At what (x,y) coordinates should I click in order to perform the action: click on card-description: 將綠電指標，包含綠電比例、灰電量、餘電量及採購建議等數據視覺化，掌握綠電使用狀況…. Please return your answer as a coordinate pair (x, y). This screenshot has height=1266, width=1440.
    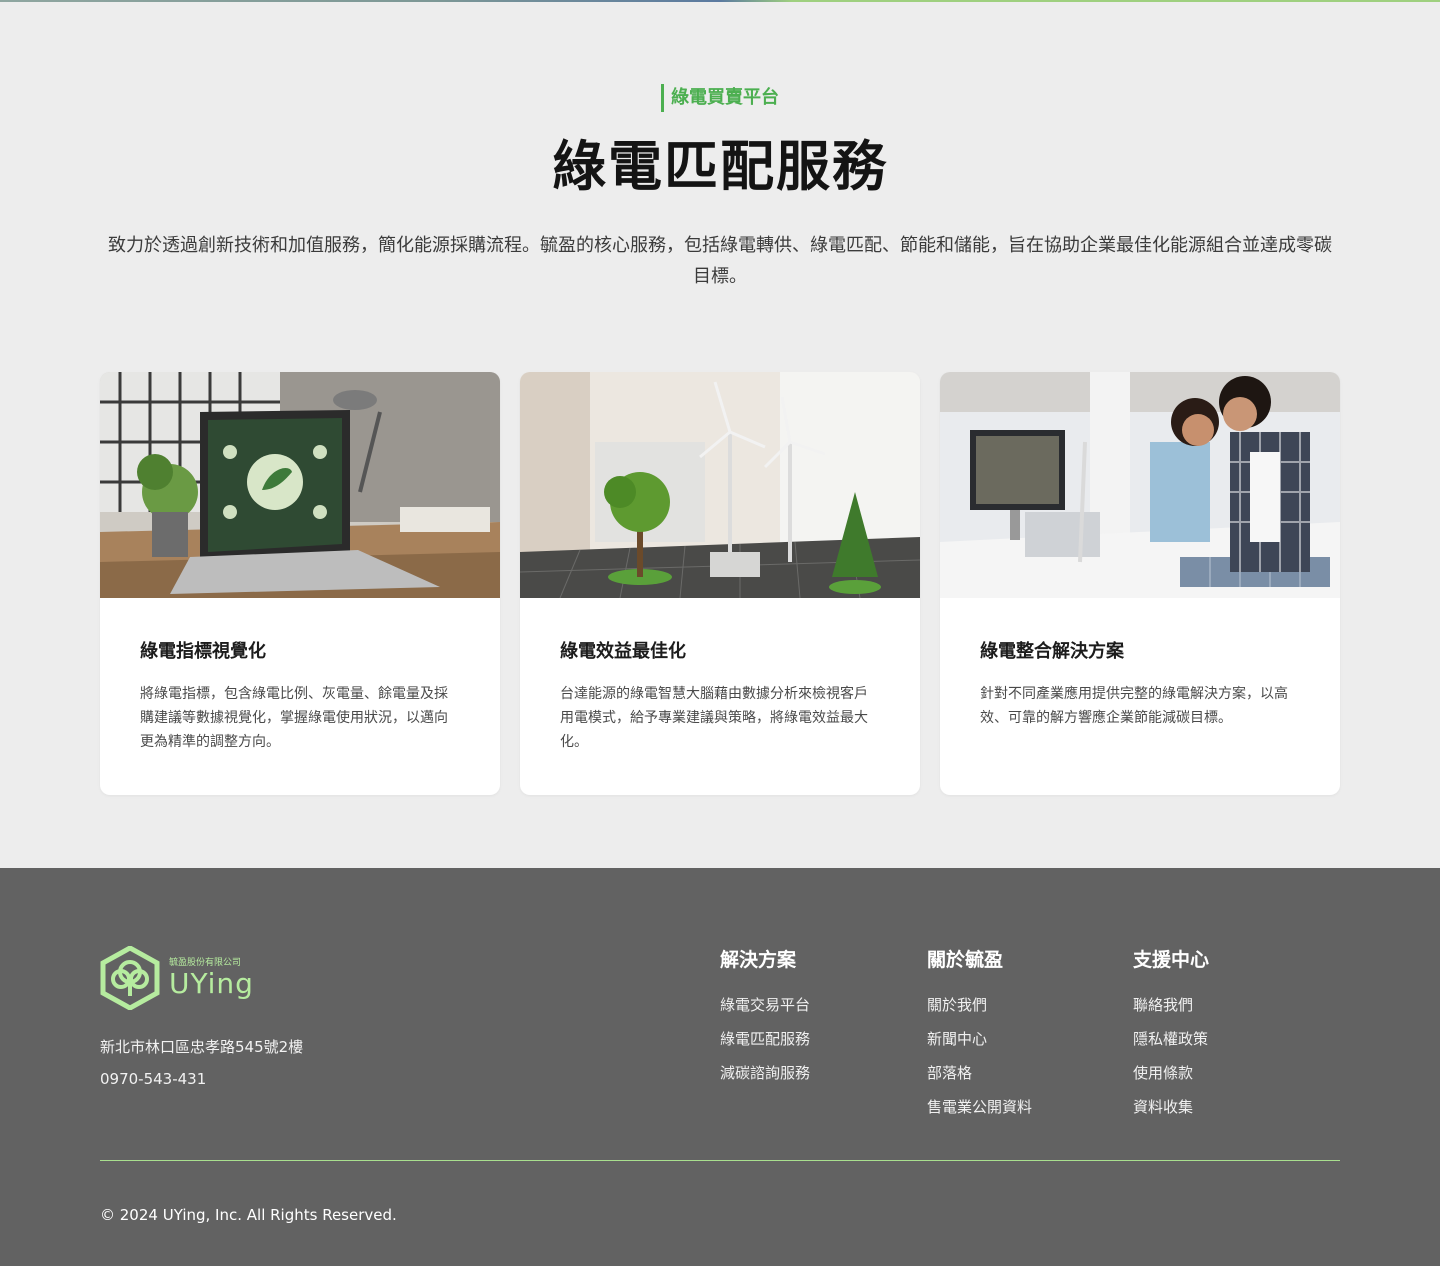
    Looking at the image, I should click on (294, 718).